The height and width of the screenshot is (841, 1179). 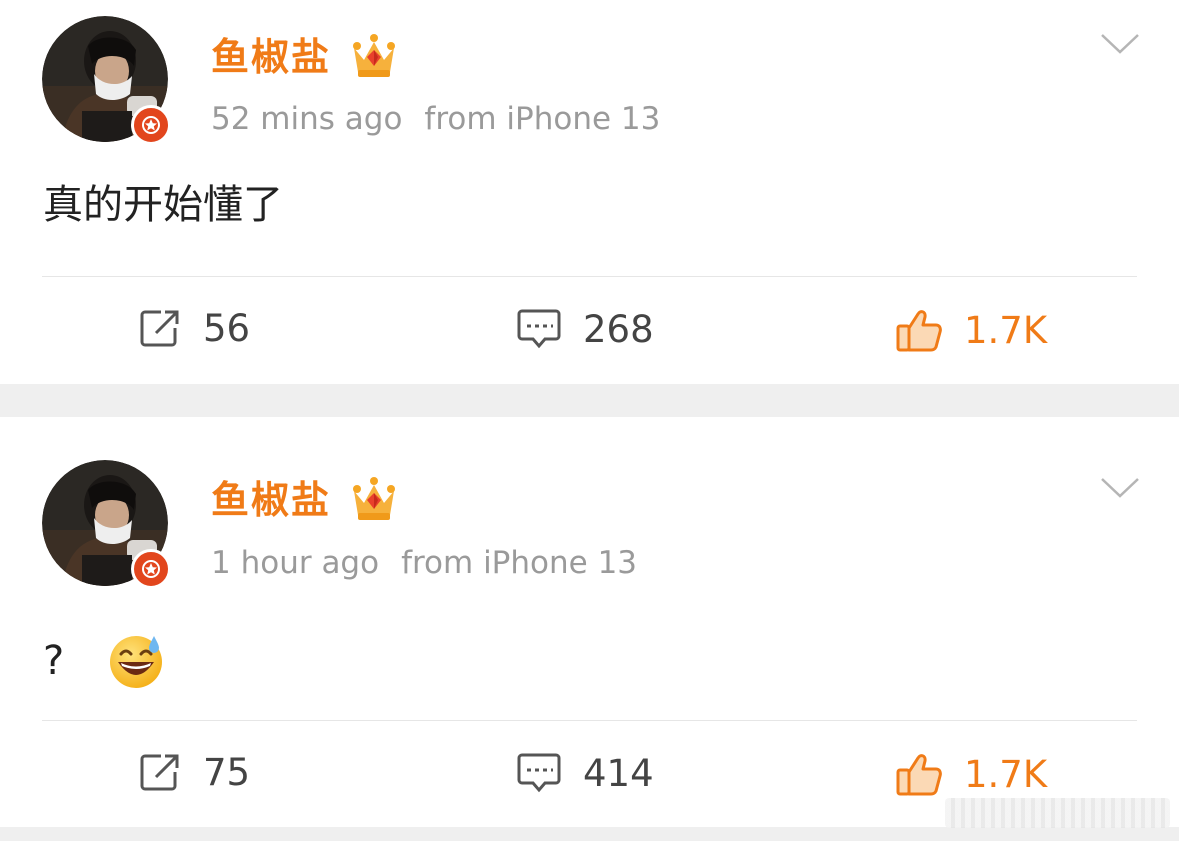 What do you see at coordinates (227, 772) in the screenshot?
I see `repost-count: 75` at bounding box center [227, 772].